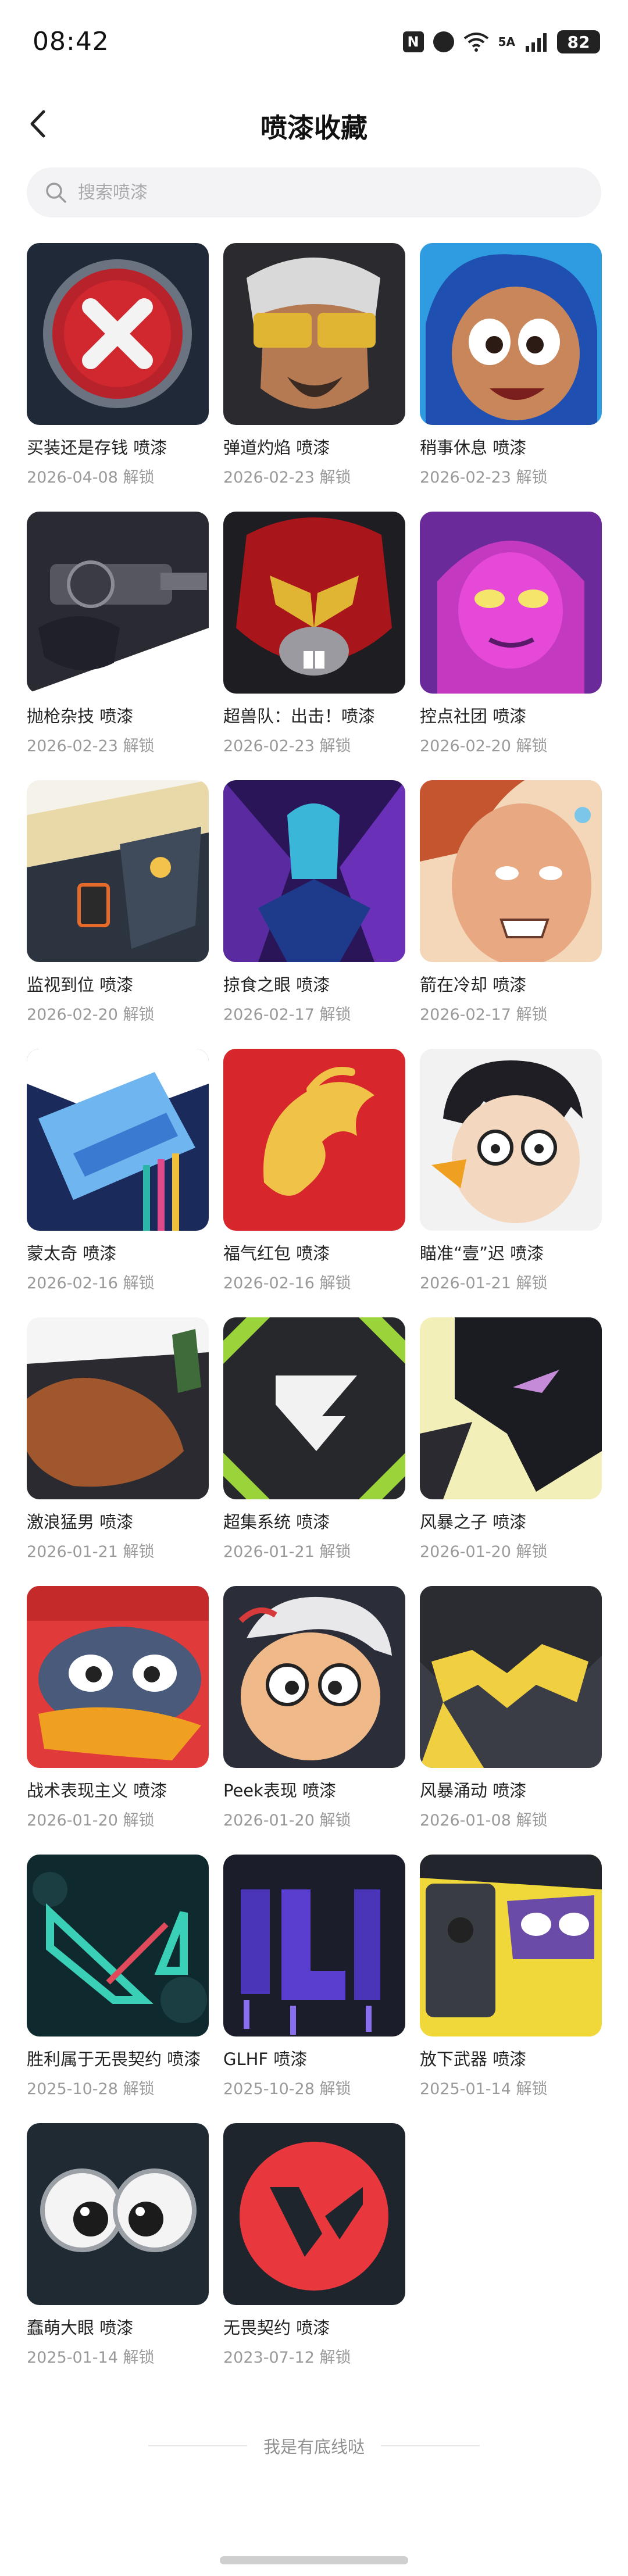 This screenshot has width=628, height=2576. I want to click on search-bar, so click(314, 192).